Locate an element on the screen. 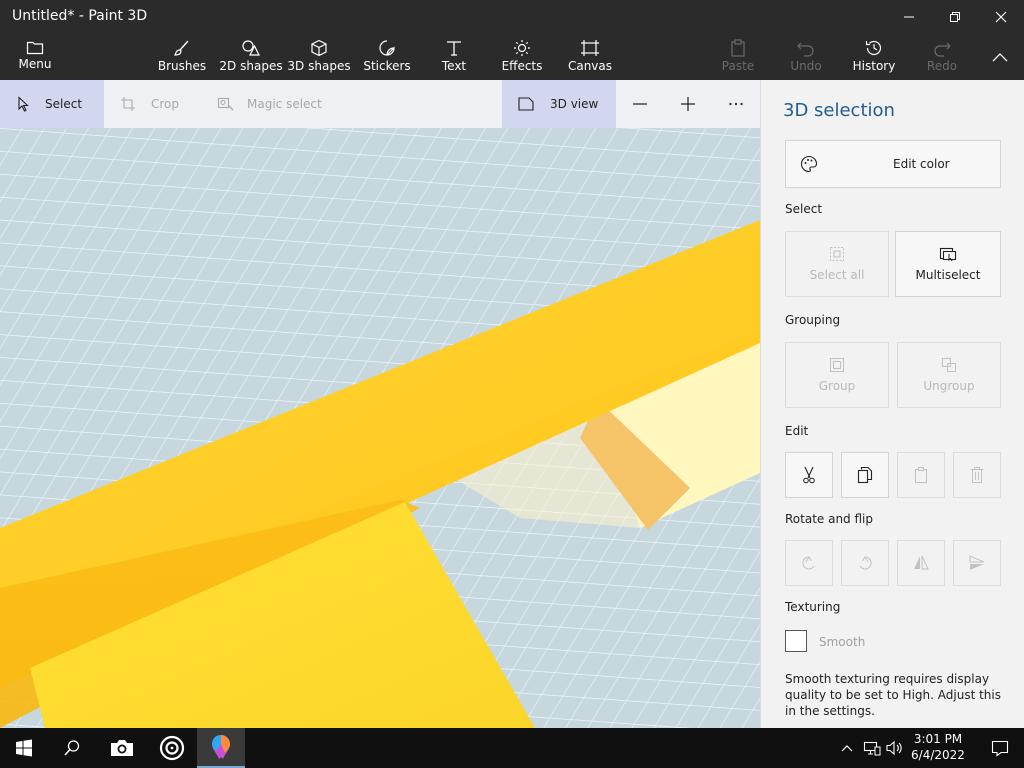  zoom-in-button is located at coordinates (688, 104).